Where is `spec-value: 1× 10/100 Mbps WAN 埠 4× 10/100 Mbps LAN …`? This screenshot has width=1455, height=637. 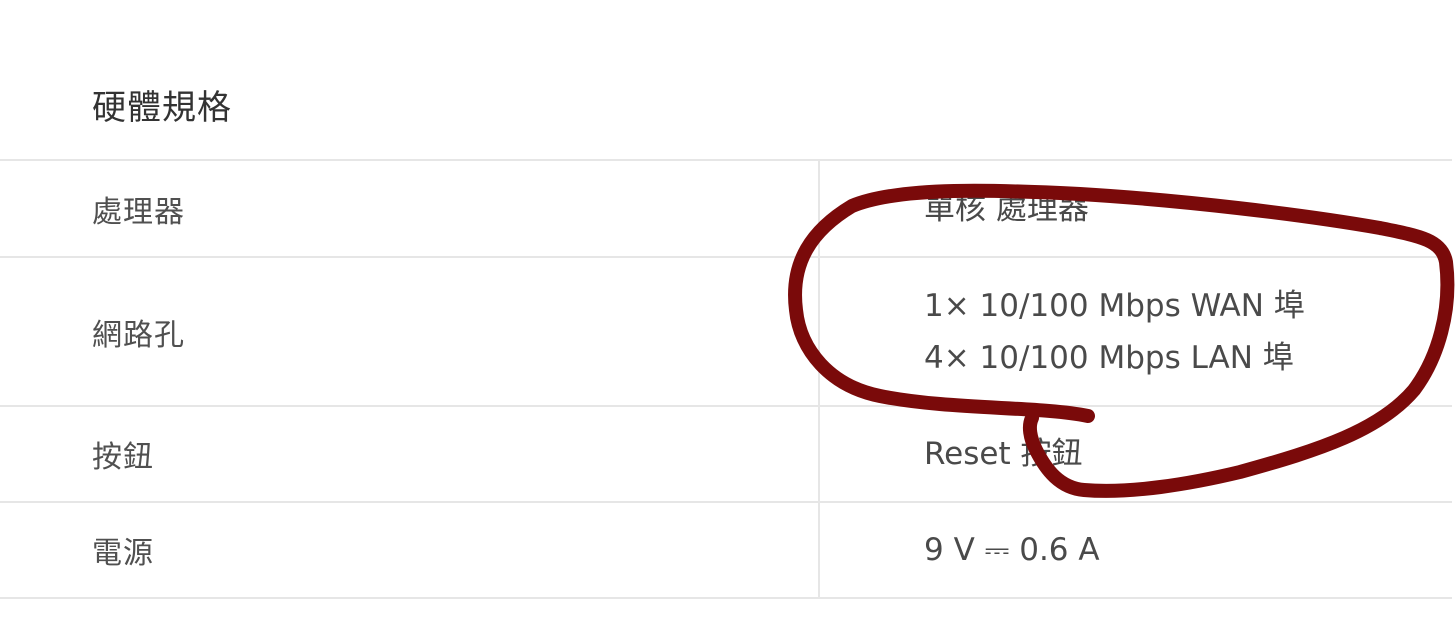
spec-value: 1× 10/100 Mbps WAN 埠 4× 10/100 Mbps LAN … is located at coordinates (1114, 331).